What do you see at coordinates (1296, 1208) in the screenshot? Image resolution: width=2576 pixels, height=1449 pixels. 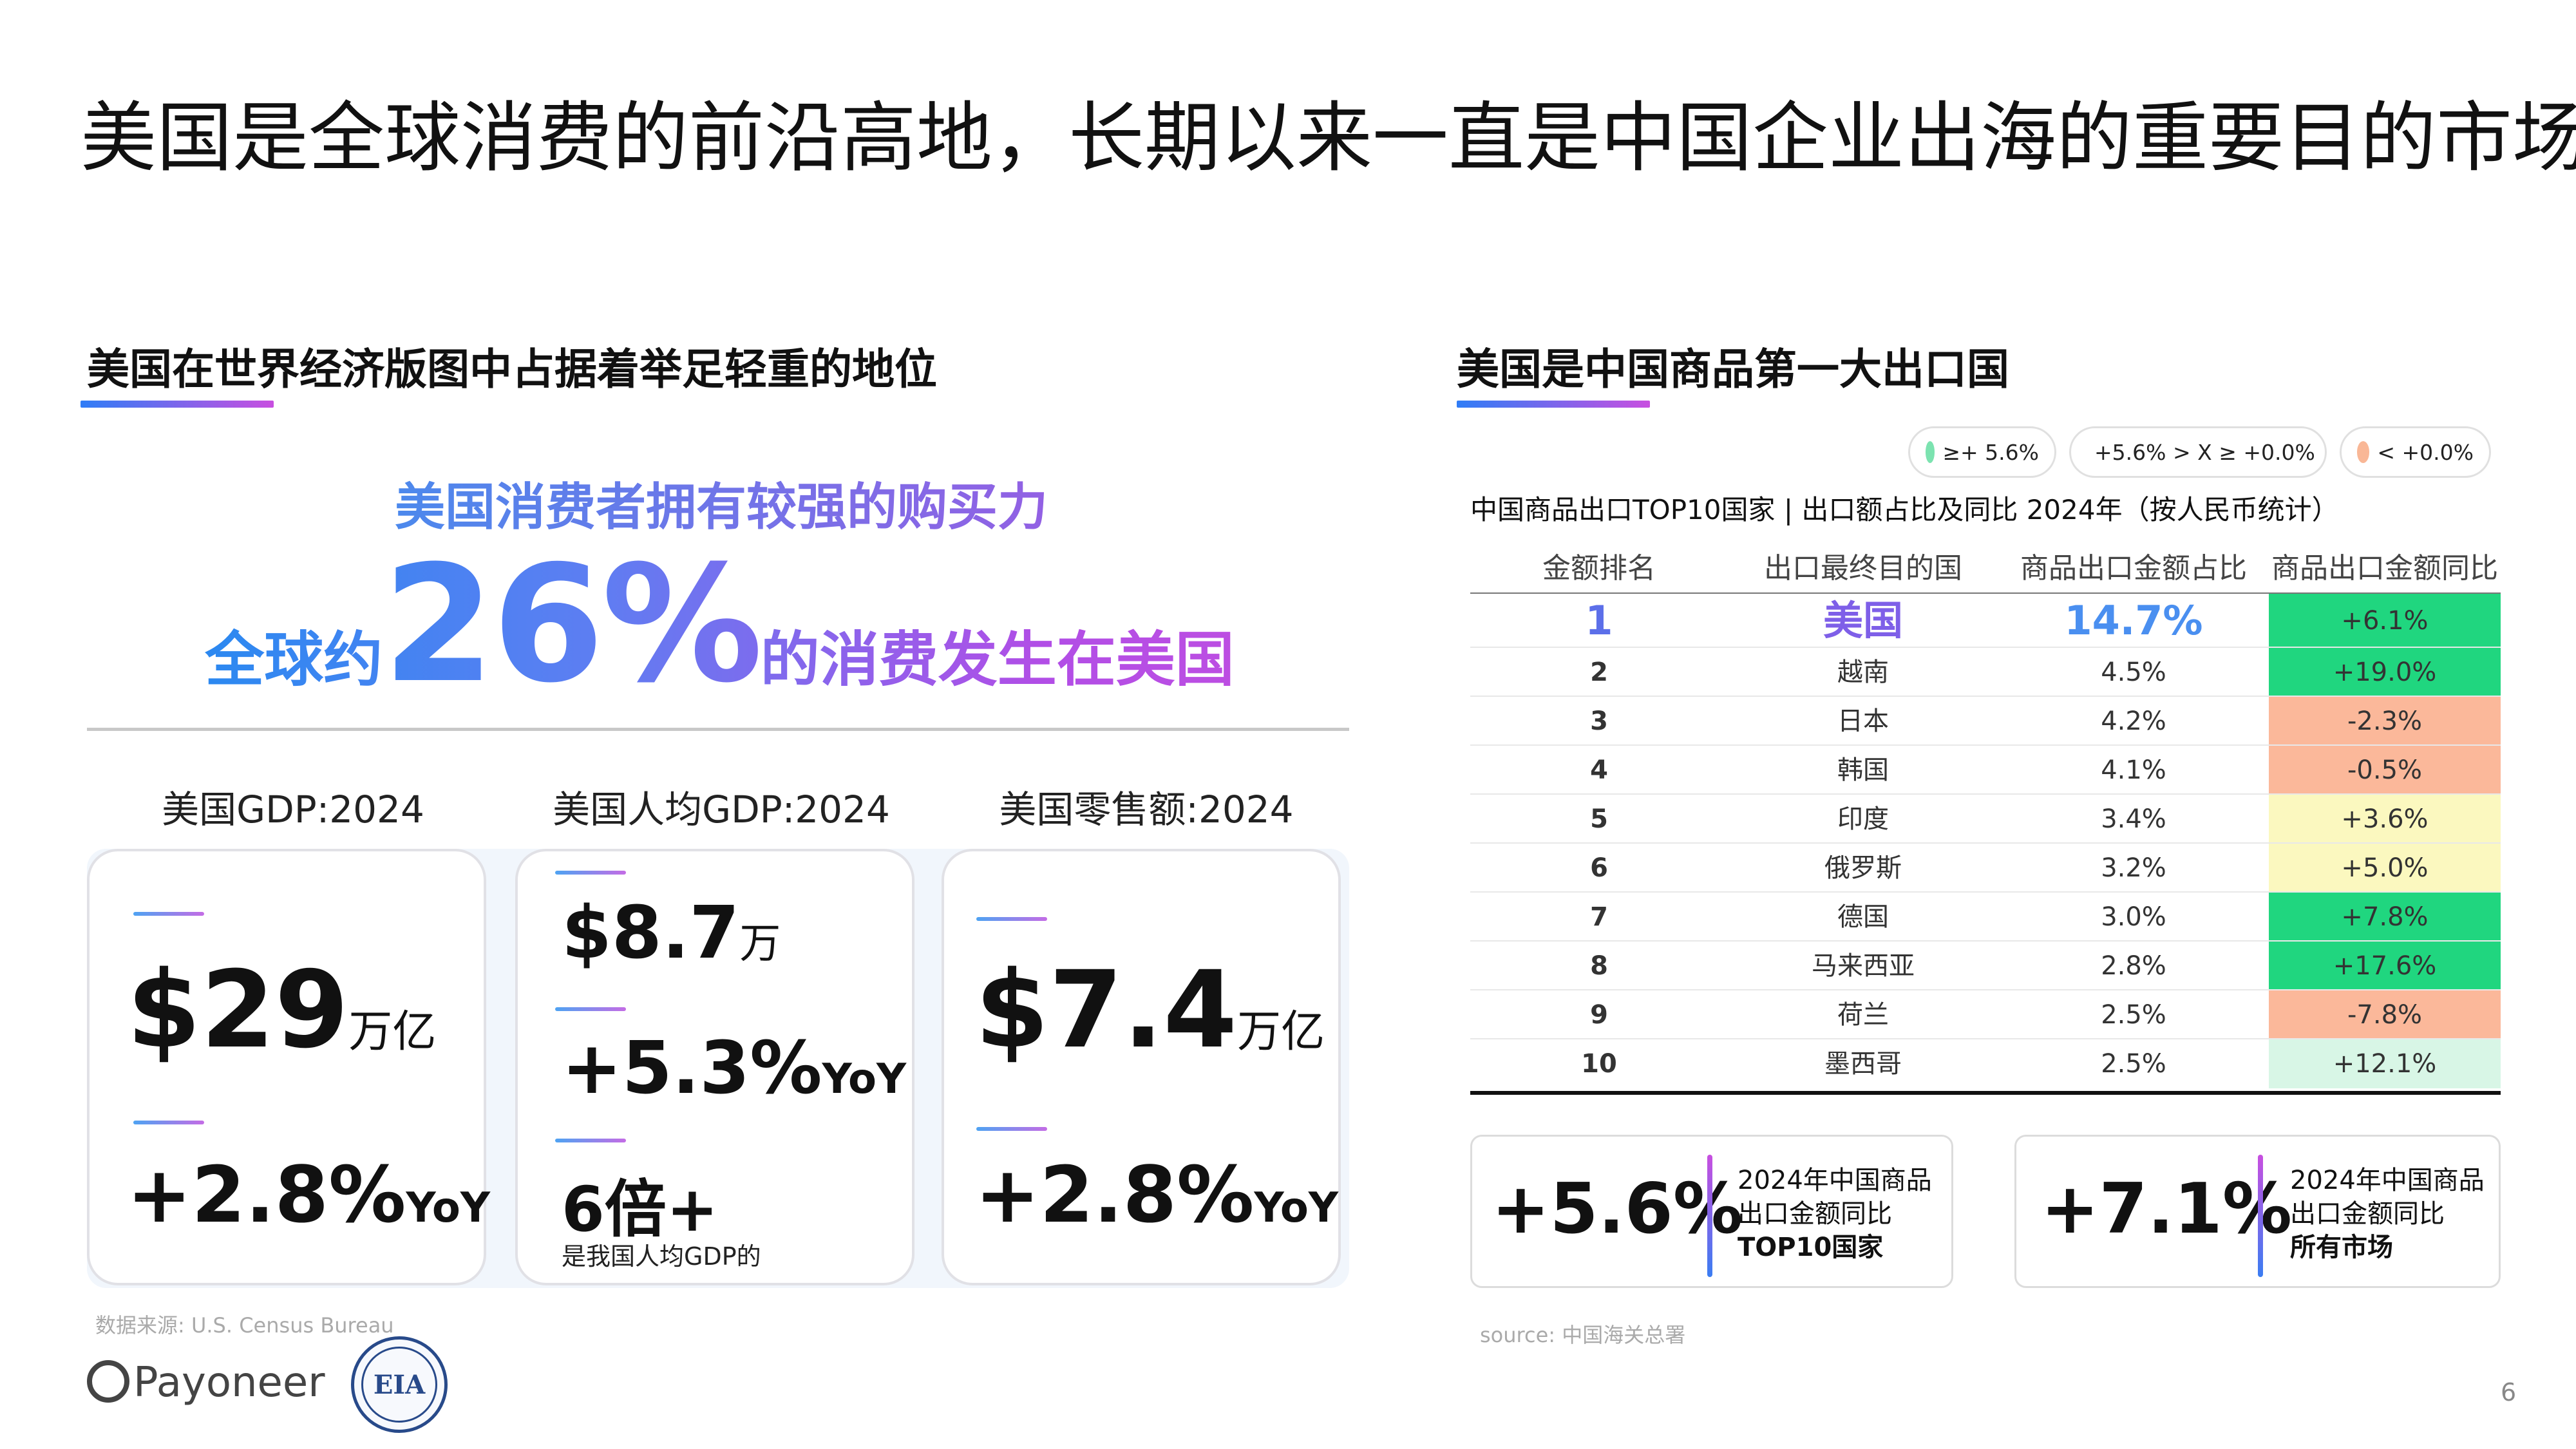 I see `retail-yoy-unit: YoY` at bounding box center [1296, 1208].